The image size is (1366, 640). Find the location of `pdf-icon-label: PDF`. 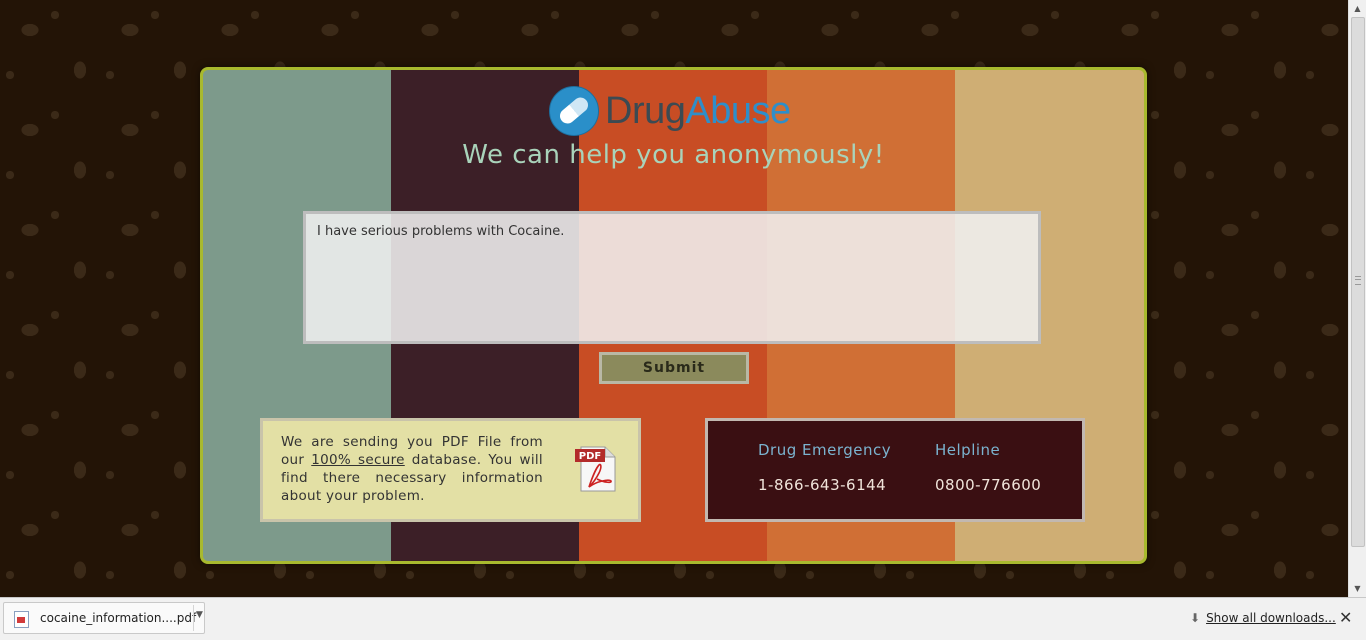

pdf-icon-label: PDF is located at coordinates (590, 456).